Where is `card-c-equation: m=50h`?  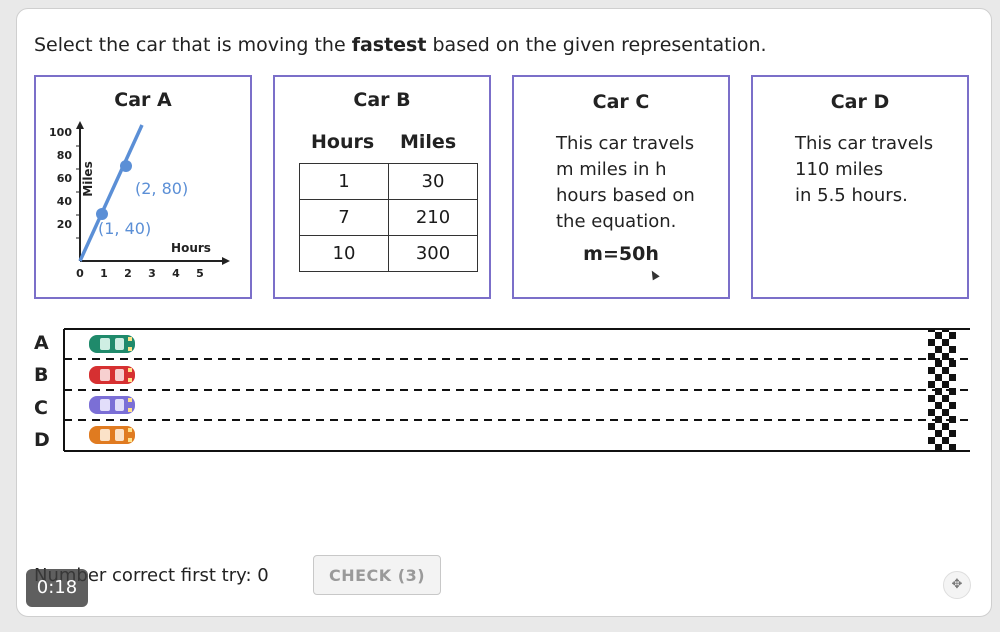
card-c-equation: m=50h is located at coordinates (621, 254).